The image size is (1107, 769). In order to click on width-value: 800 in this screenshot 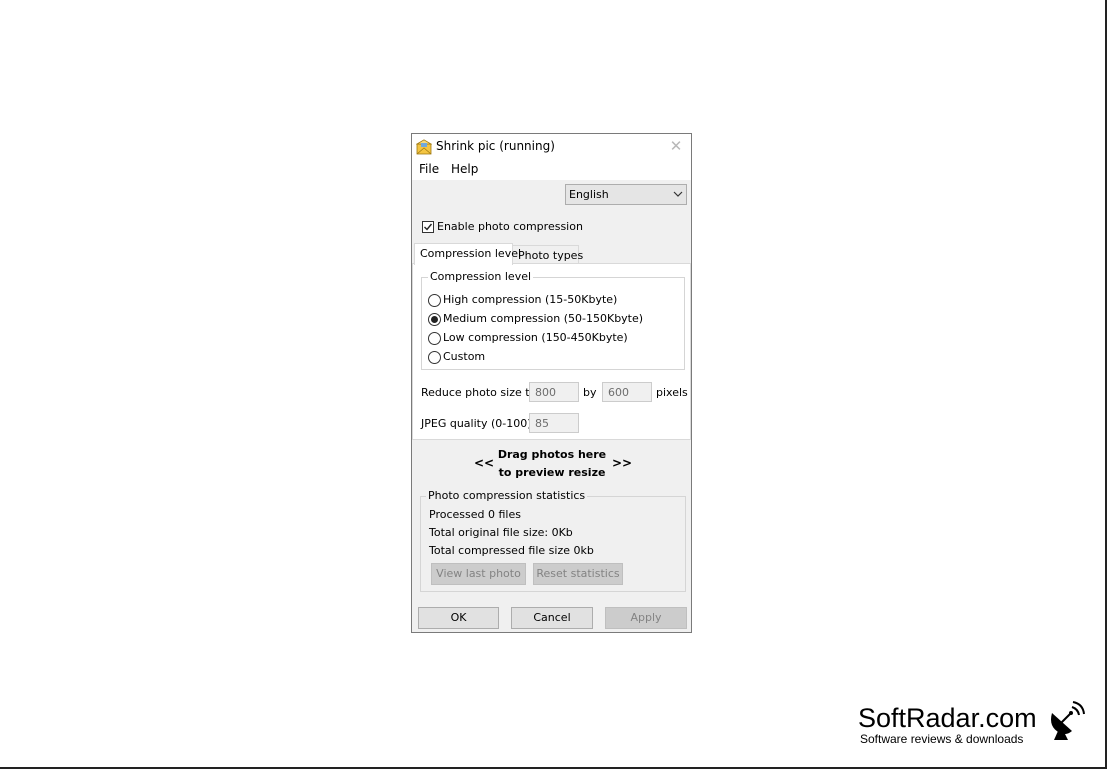, I will do `click(545, 392)`.